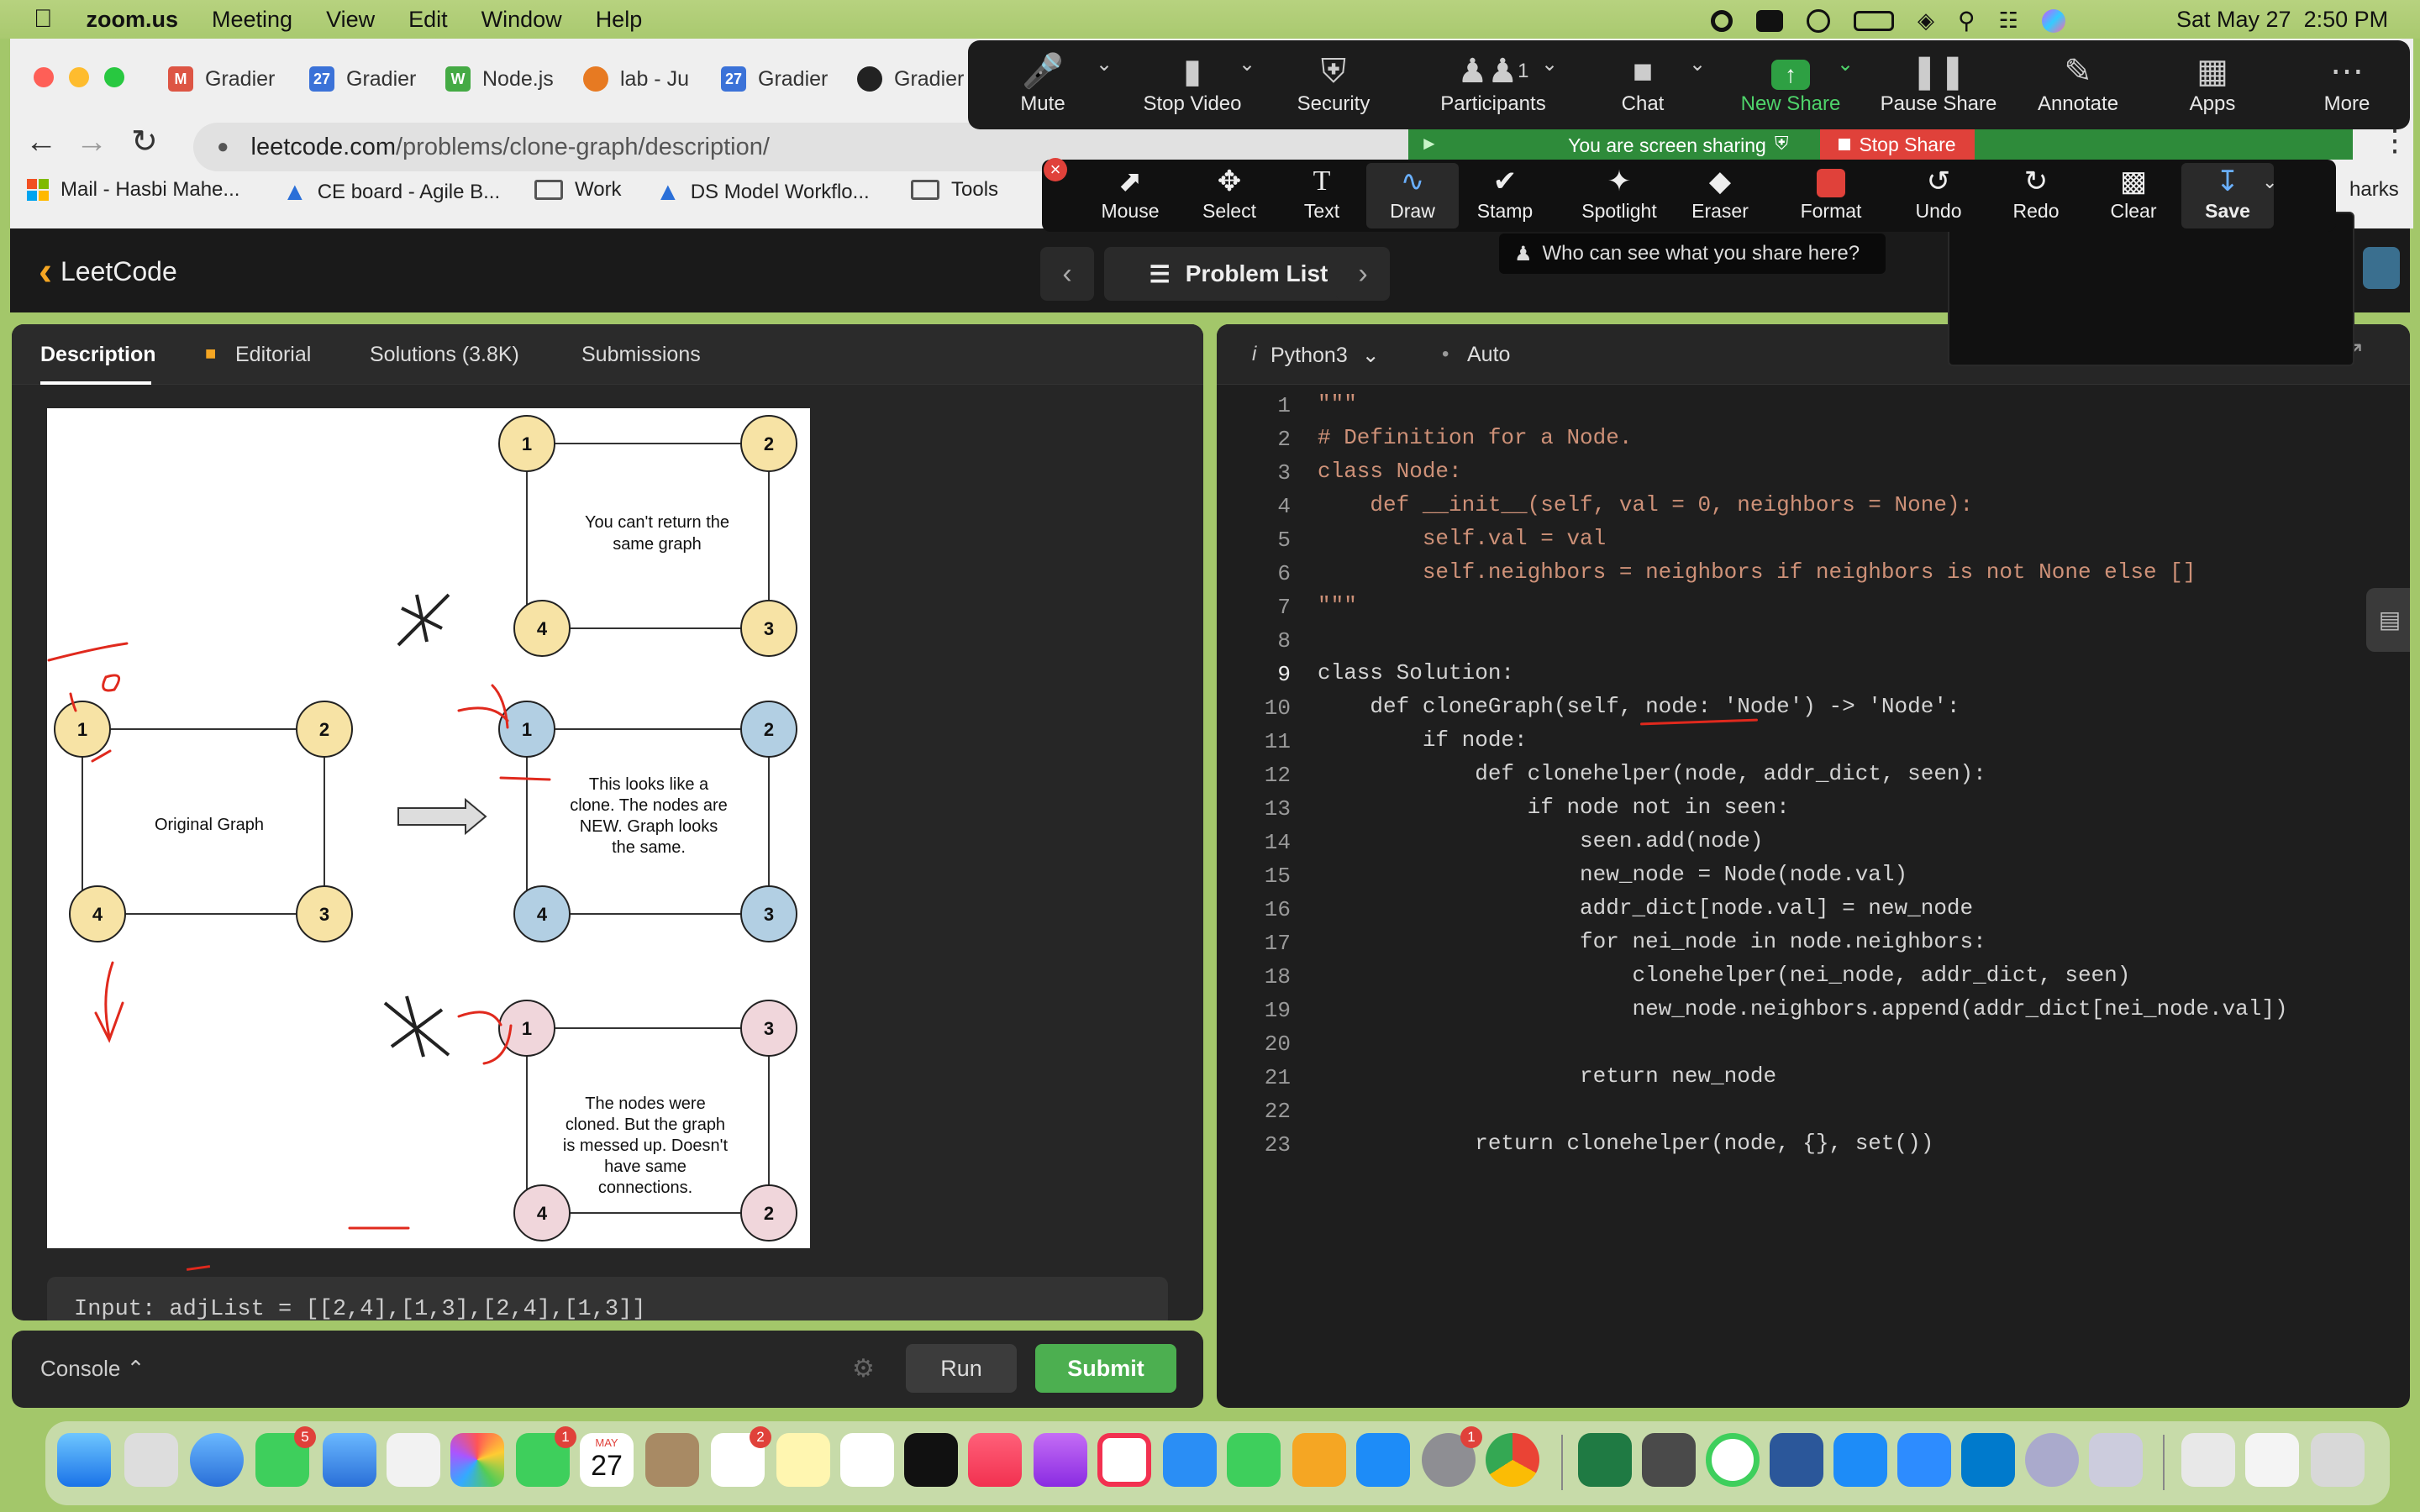 The height and width of the screenshot is (1512, 2420). I want to click on code-line: self.val = val, so click(1462, 538).